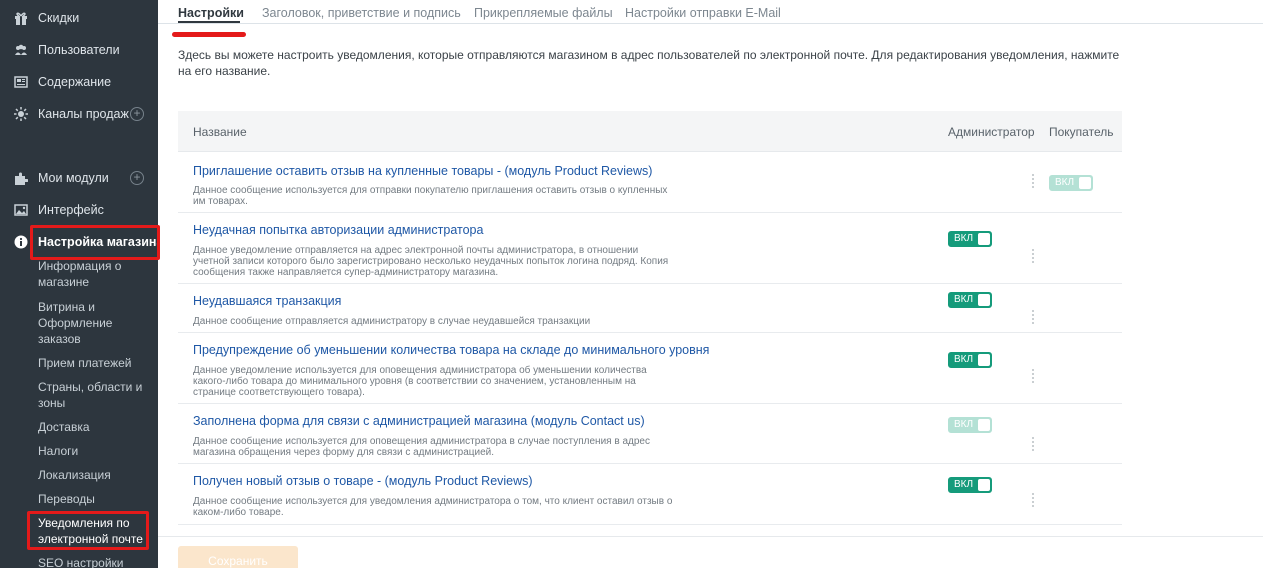  What do you see at coordinates (543, 13) in the screenshot?
I see `tab-attachments: Прикрепляемые файлы` at bounding box center [543, 13].